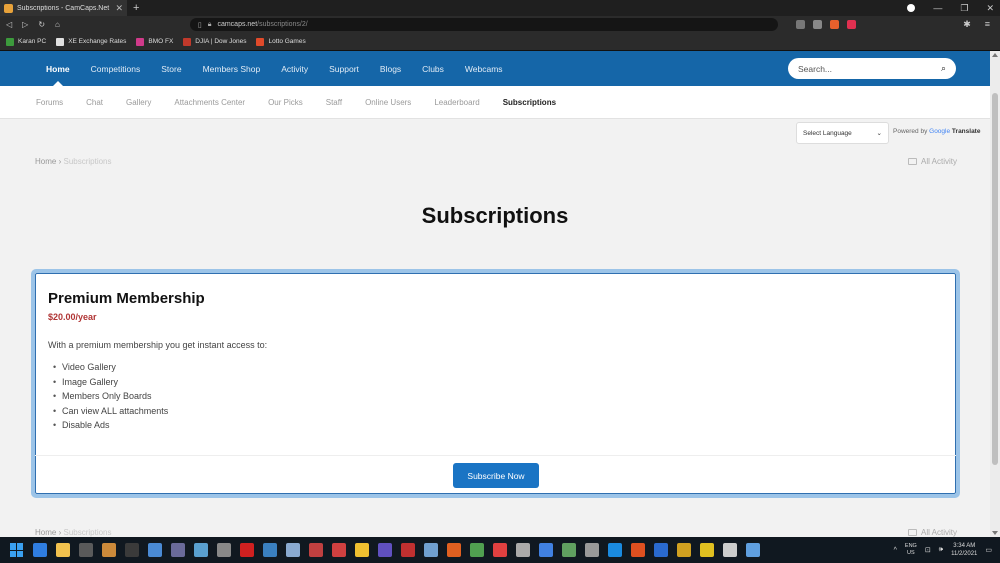  What do you see at coordinates (988, 550) in the screenshot?
I see `notifications-icon: ▭` at bounding box center [988, 550].